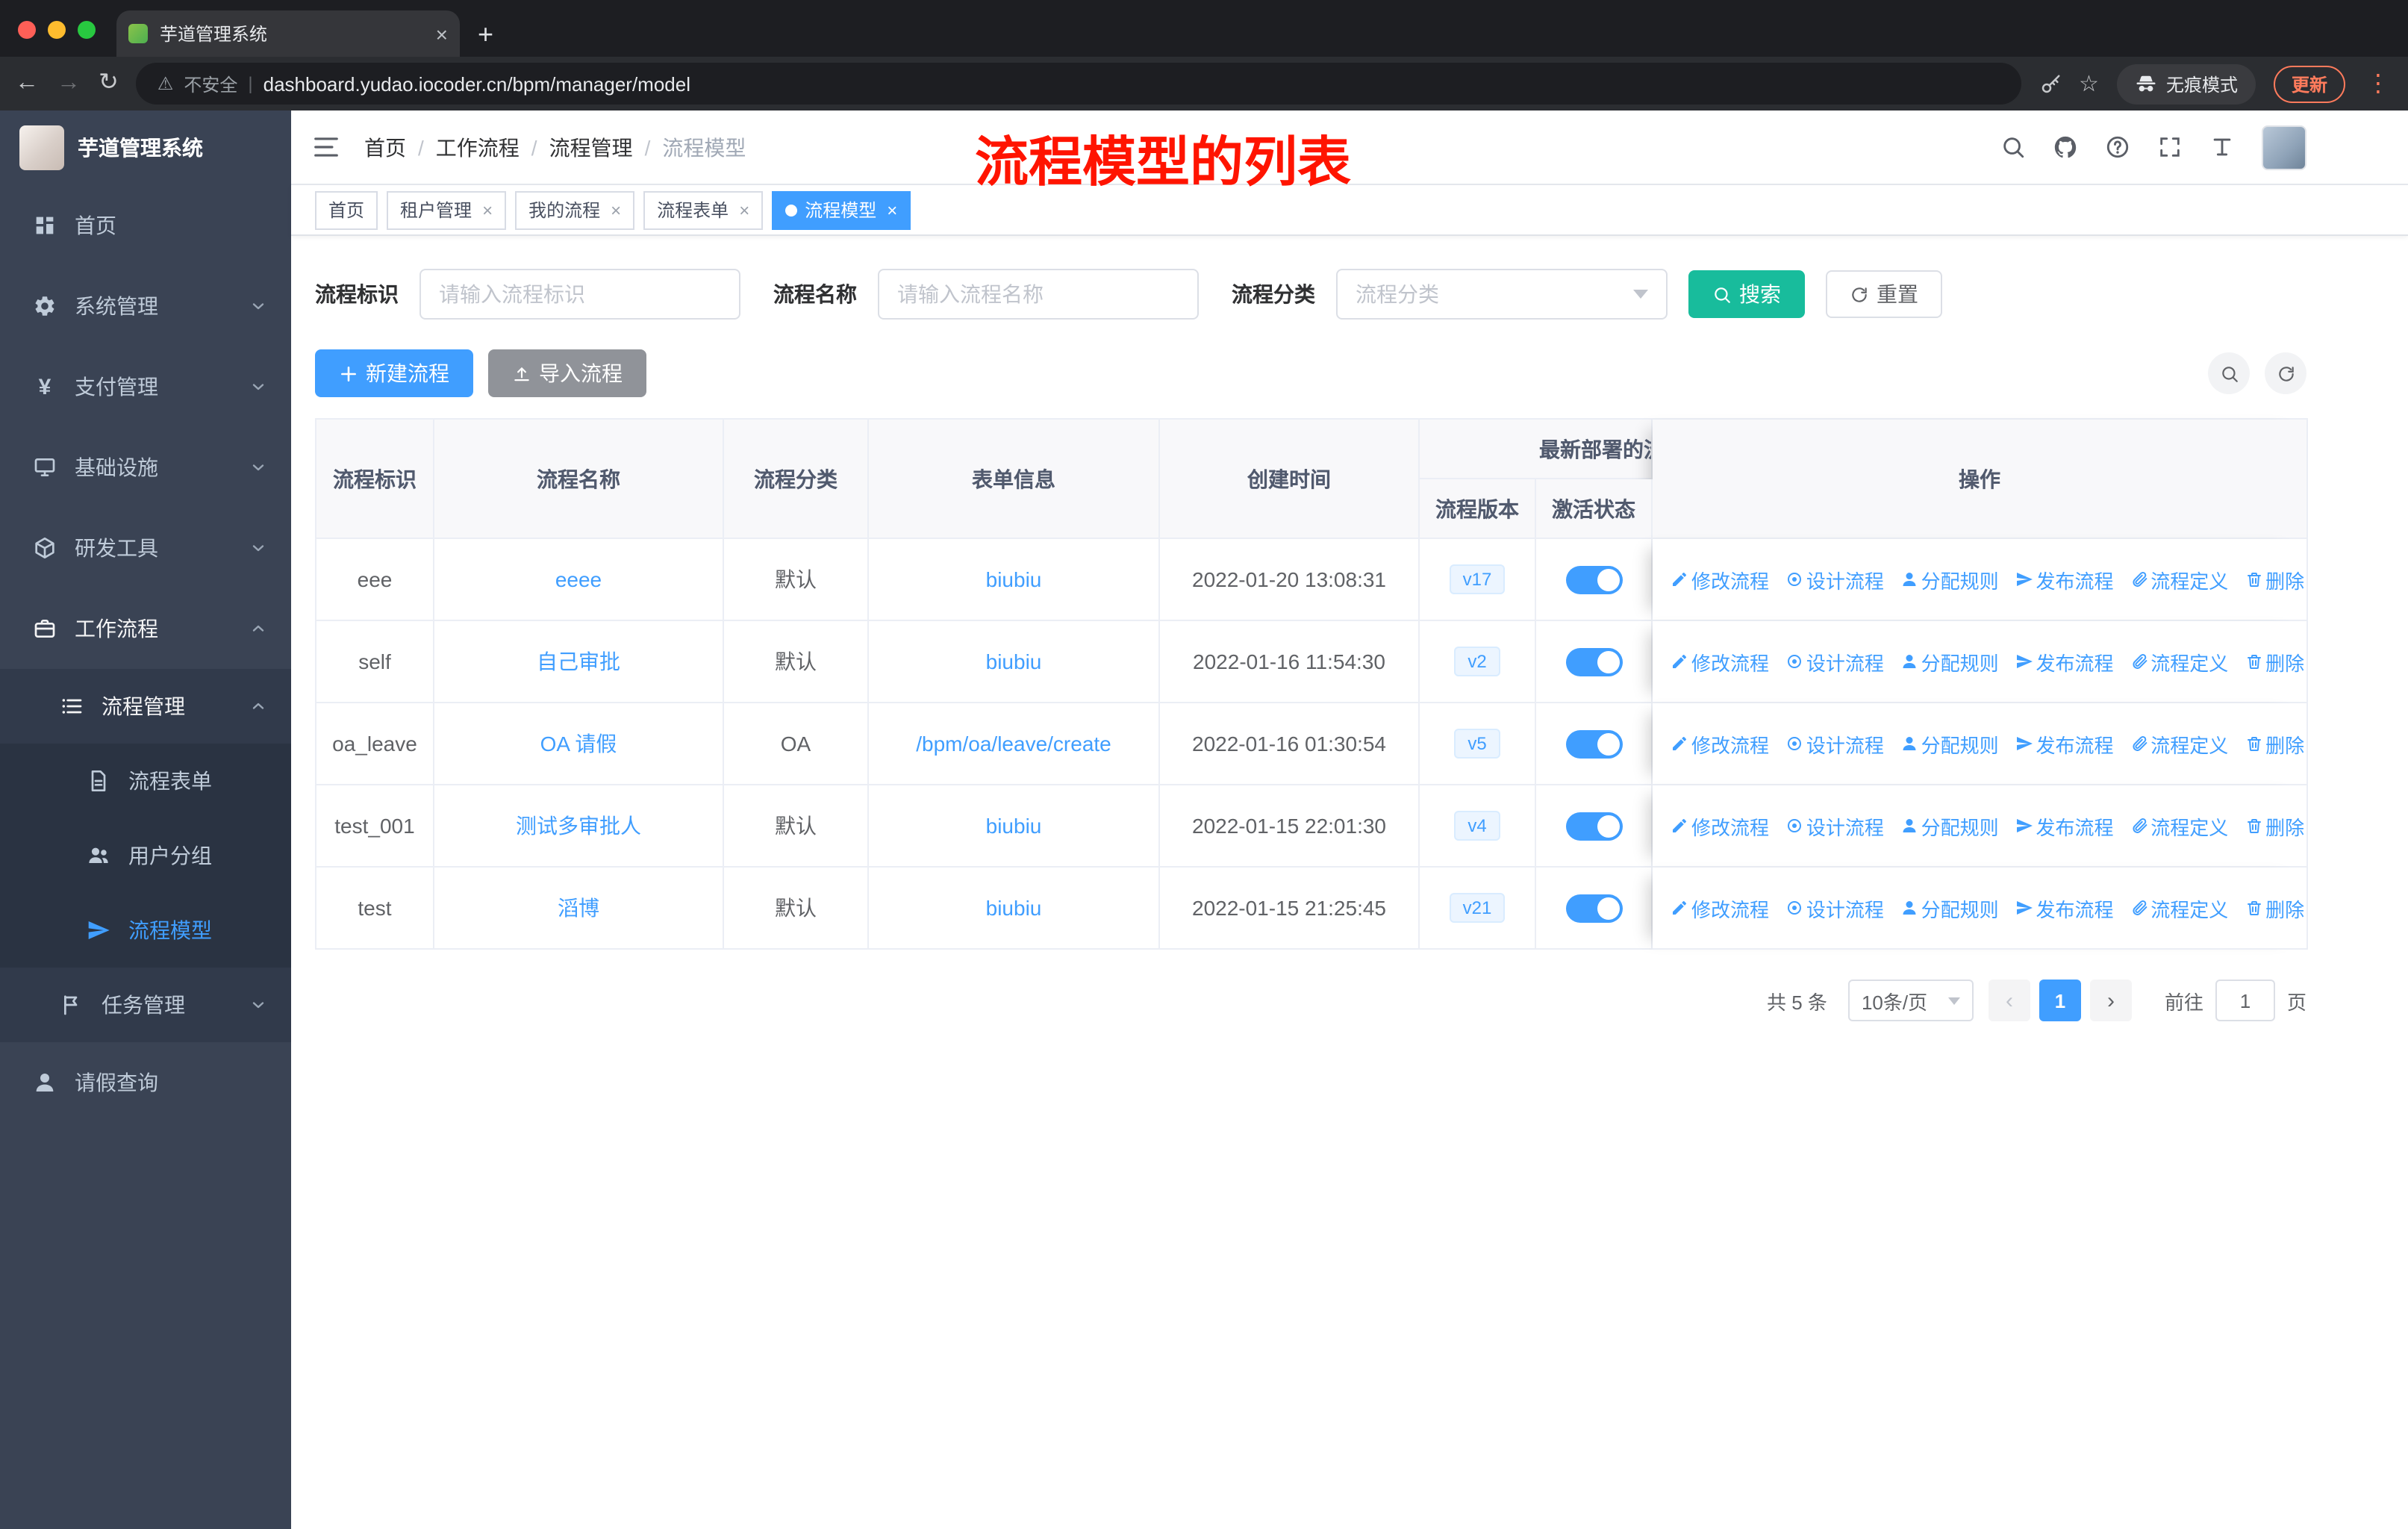 This screenshot has width=2408, height=1529. What do you see at coordinates (1884, 294) in the screenshot?
I see `reset-button: 重置` at bounding box center [1884, 294].